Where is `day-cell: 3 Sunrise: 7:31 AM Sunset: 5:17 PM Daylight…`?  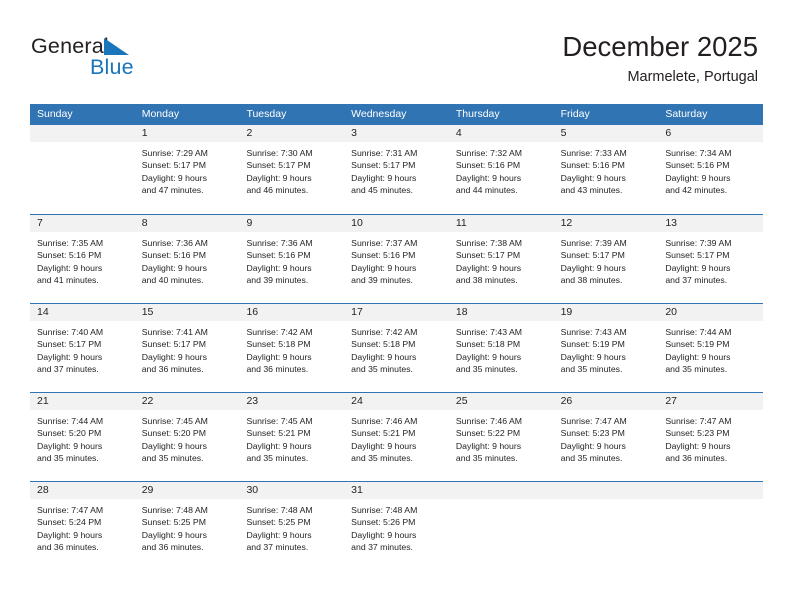
day-cell: 3 Sunrise: 7:31 AM Sunset: 5:17 PM Daylight… is located at coordinates (396, 169).